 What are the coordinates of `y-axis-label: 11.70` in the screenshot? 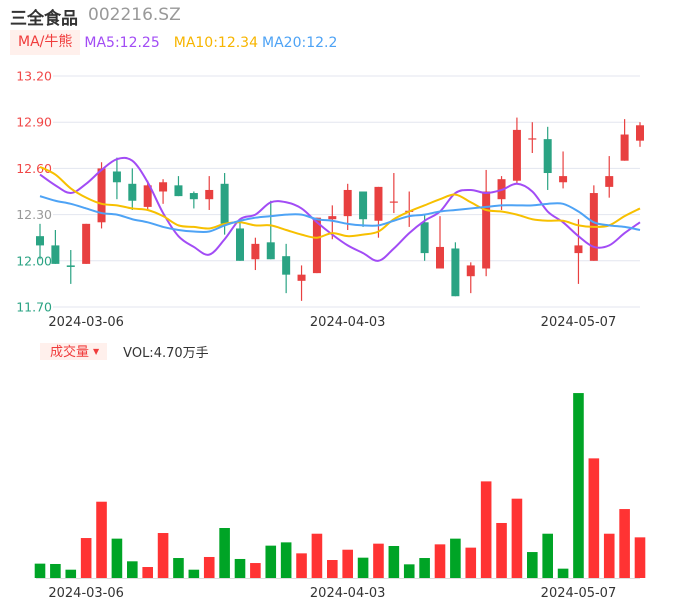 It's located at (34, 307).